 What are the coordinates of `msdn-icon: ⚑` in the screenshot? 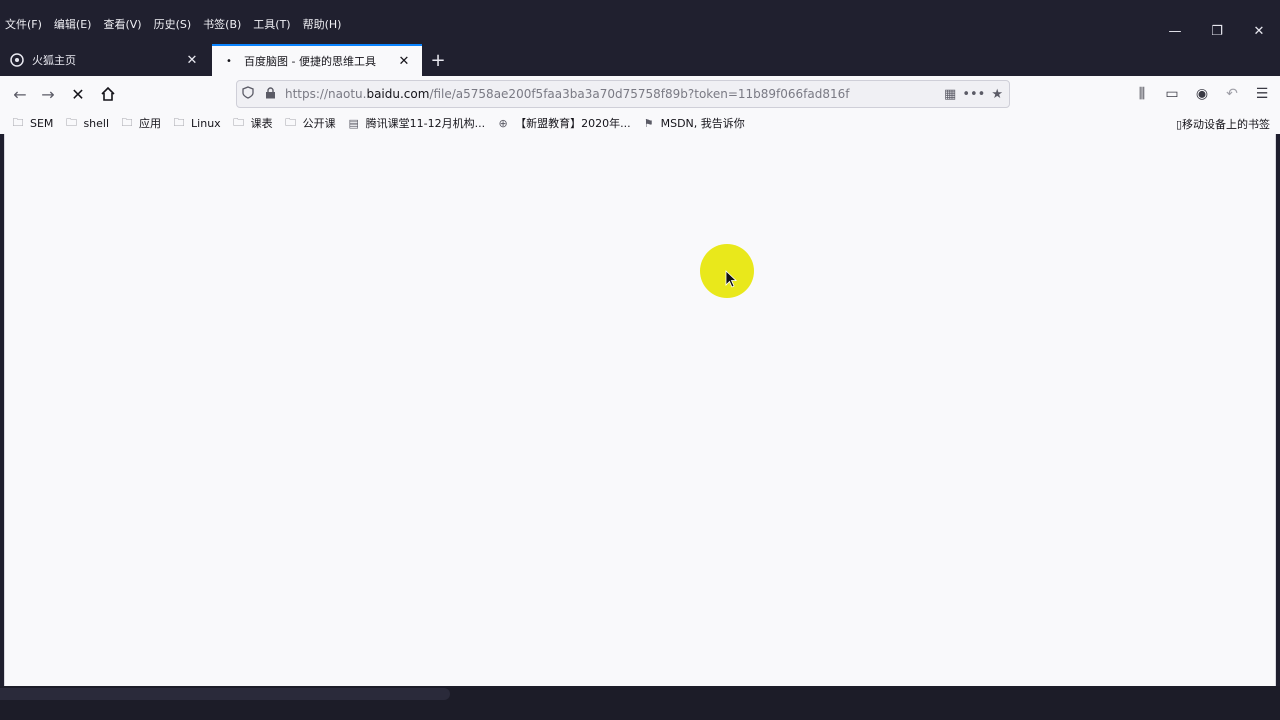 It's located at (648, 123).